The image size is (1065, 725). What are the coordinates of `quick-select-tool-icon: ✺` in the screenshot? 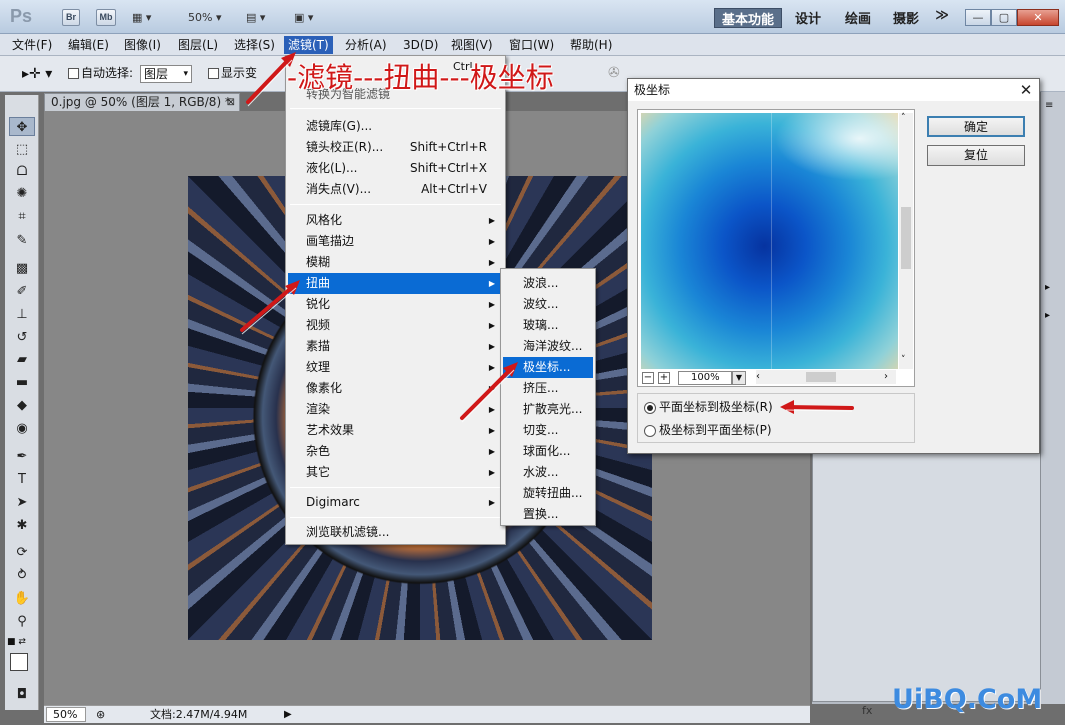 It's located at (22, 193).